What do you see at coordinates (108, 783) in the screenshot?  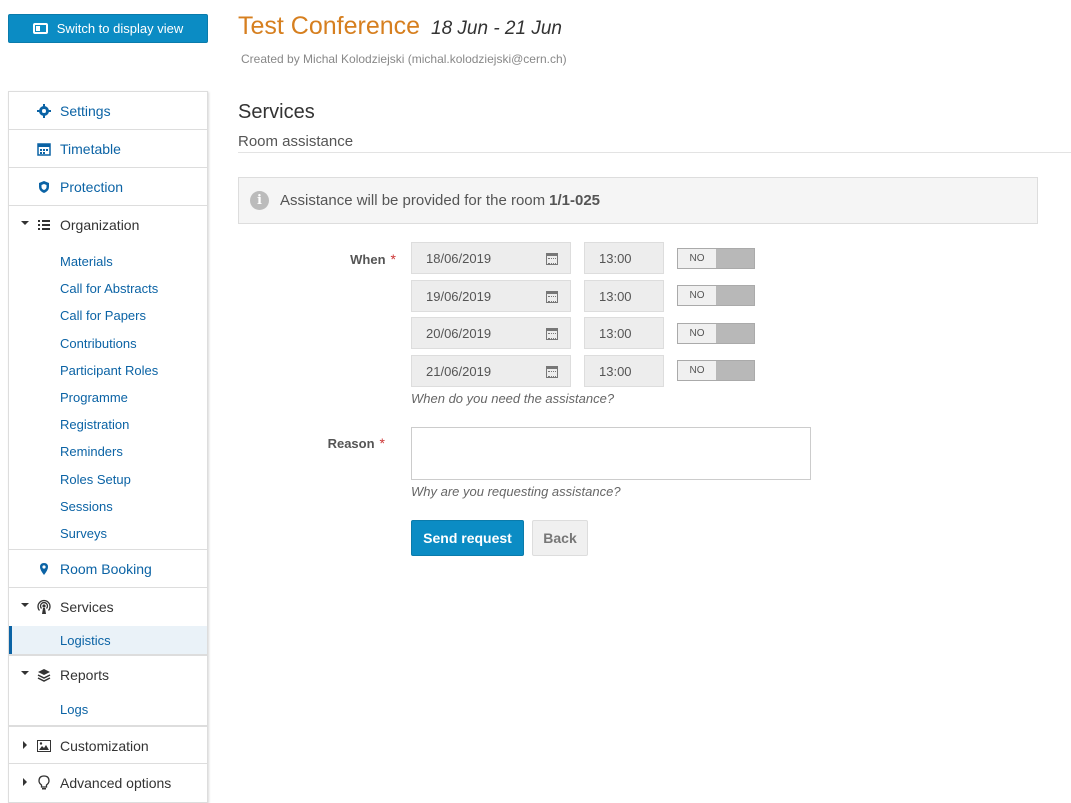 I see `sidebar-item-advanced-options: Advanced options` at bounding box center [108, 783].